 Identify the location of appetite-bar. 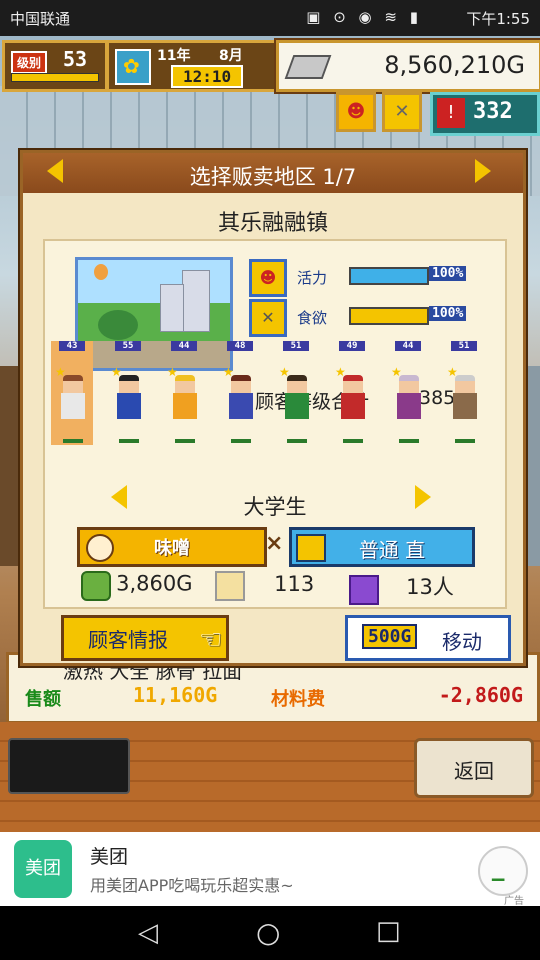
(389, 316).